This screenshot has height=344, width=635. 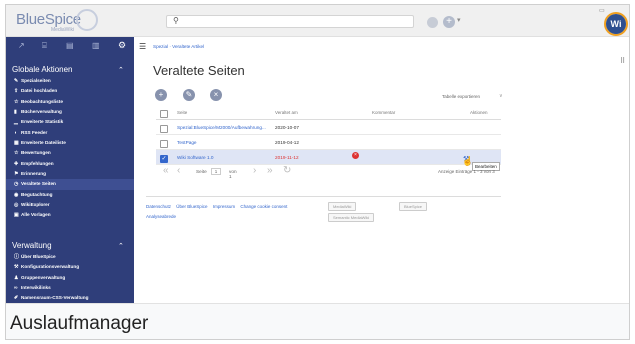 What do you see at coordinates (16, 288) in the screenshot?
I see `link-icon: ∞` at bounding box center [16, 288].